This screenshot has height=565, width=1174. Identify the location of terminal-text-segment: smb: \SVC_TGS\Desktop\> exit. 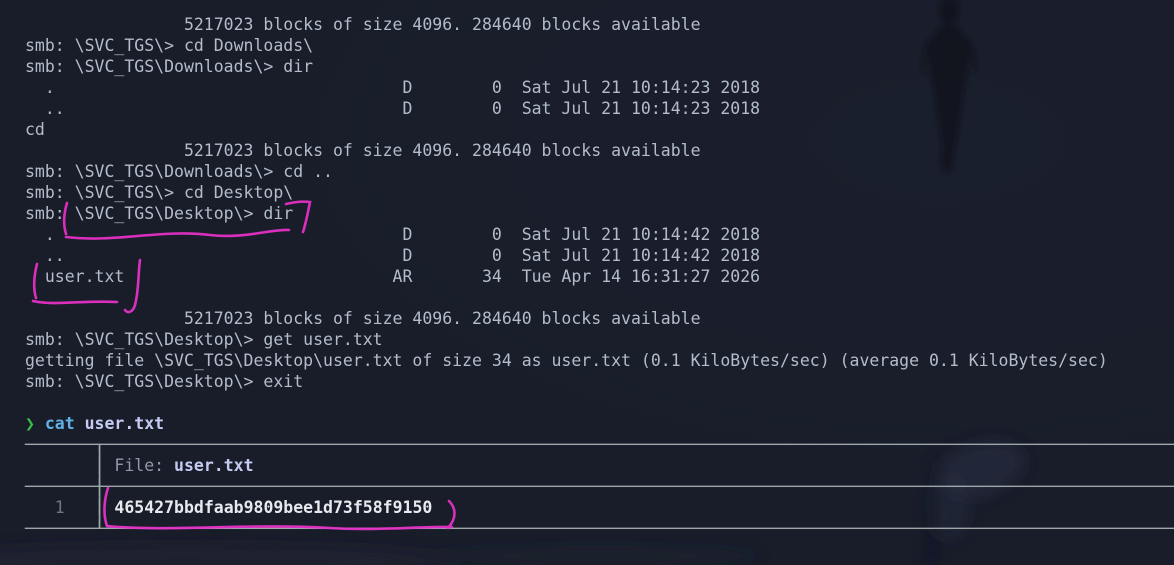
(164, 381).